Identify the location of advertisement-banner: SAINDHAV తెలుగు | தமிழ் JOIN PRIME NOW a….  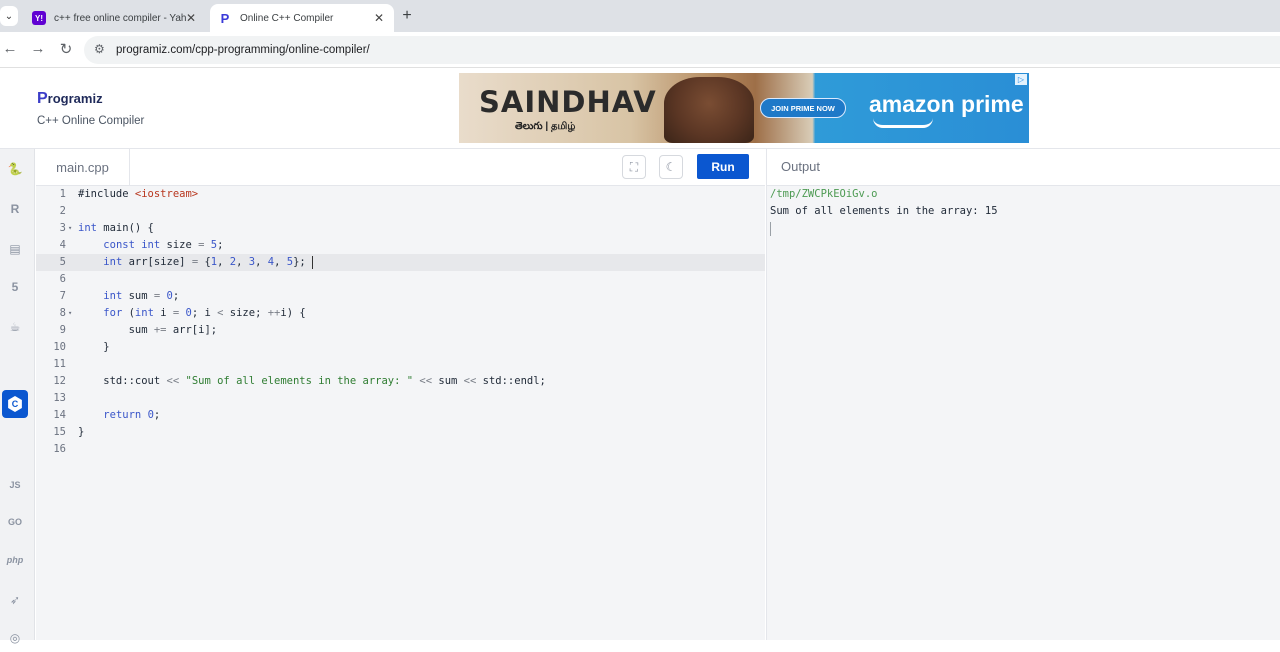
(744, 108).